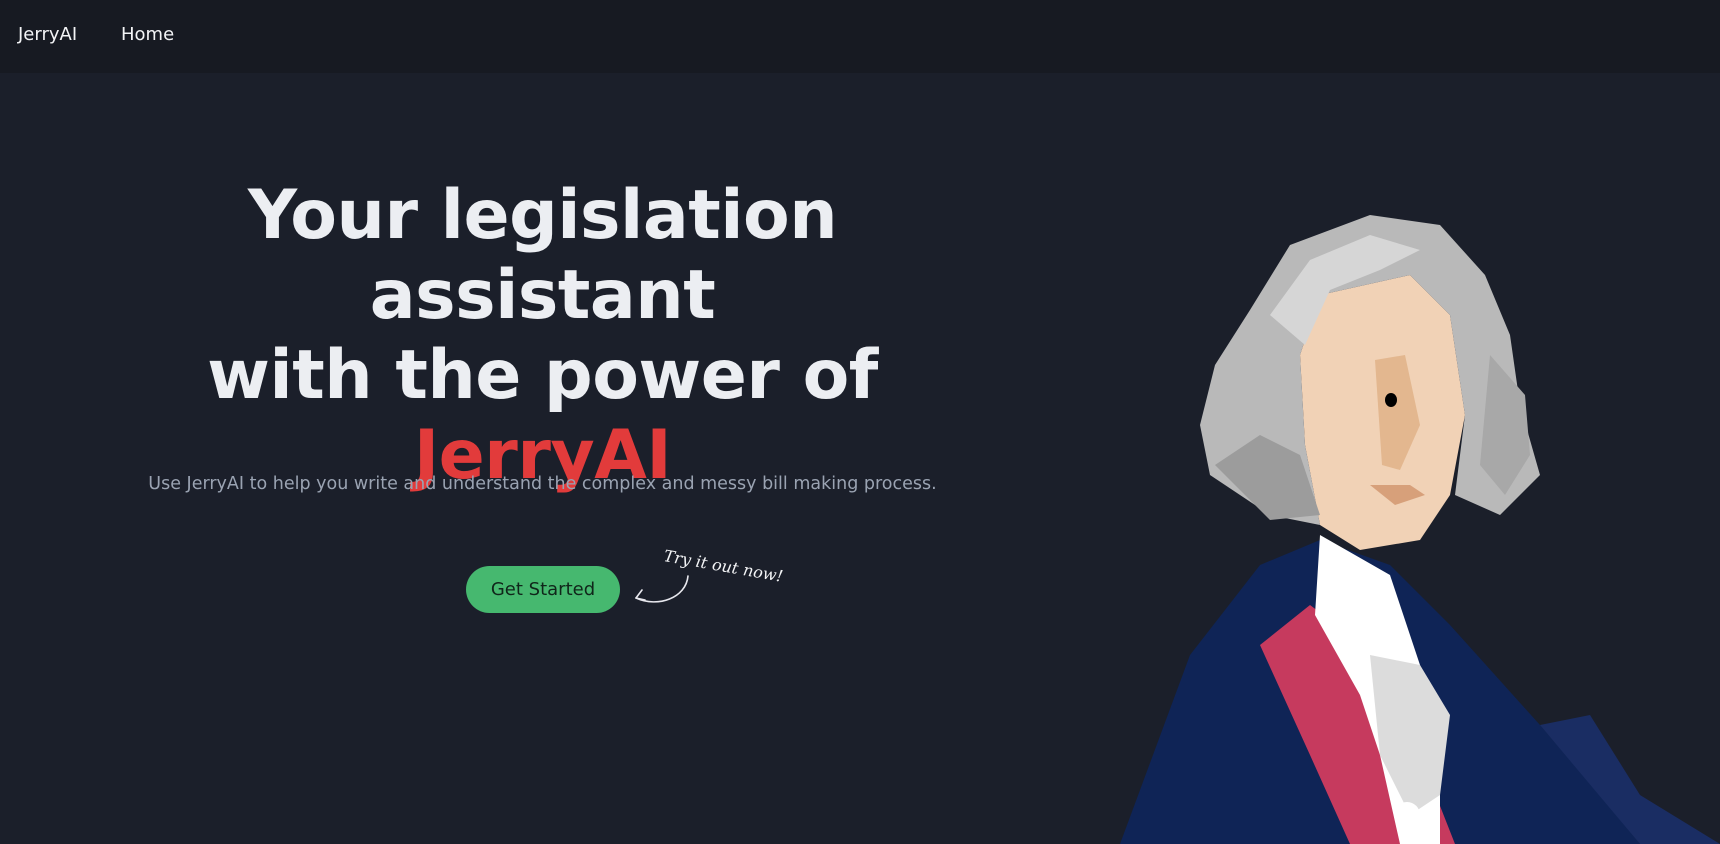  Describe the element at coordinates (542, 255) in the screenshot. I see `headline-line-1: Your legislation assistant` at that location.